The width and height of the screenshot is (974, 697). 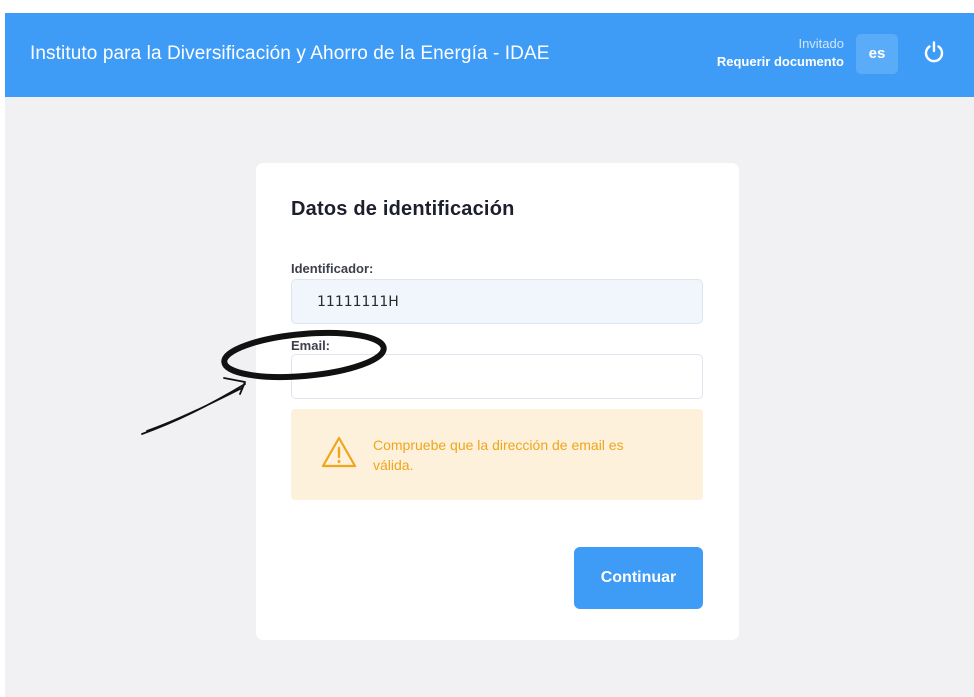 I want to click on logout-button, so click(x=934, y=52).